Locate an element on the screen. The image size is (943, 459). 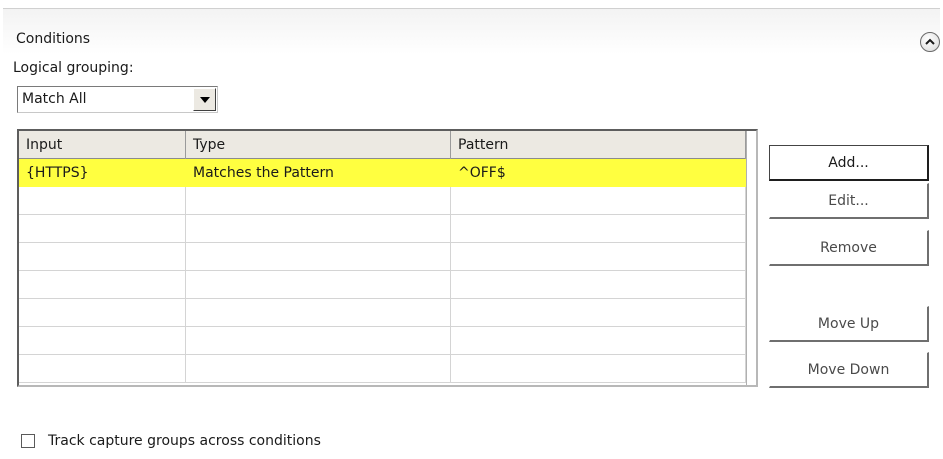
chevron-down-icon is located at coordinates (204, 99).